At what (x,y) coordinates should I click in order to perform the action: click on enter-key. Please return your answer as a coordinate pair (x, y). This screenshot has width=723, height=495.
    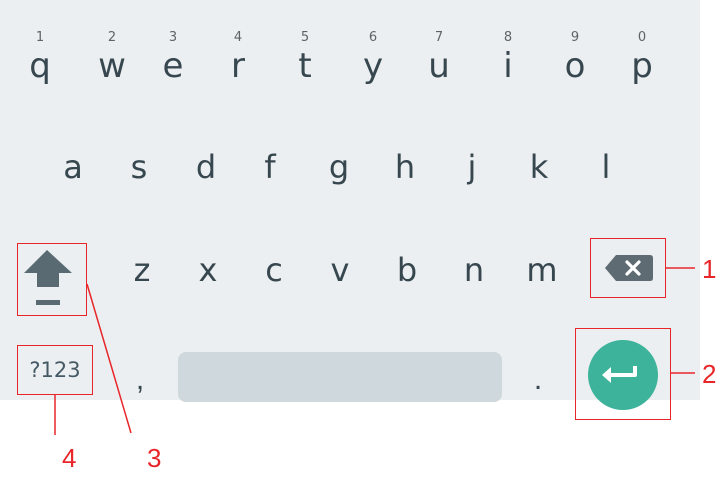
    Looking at the image, I should click on (623, 374).